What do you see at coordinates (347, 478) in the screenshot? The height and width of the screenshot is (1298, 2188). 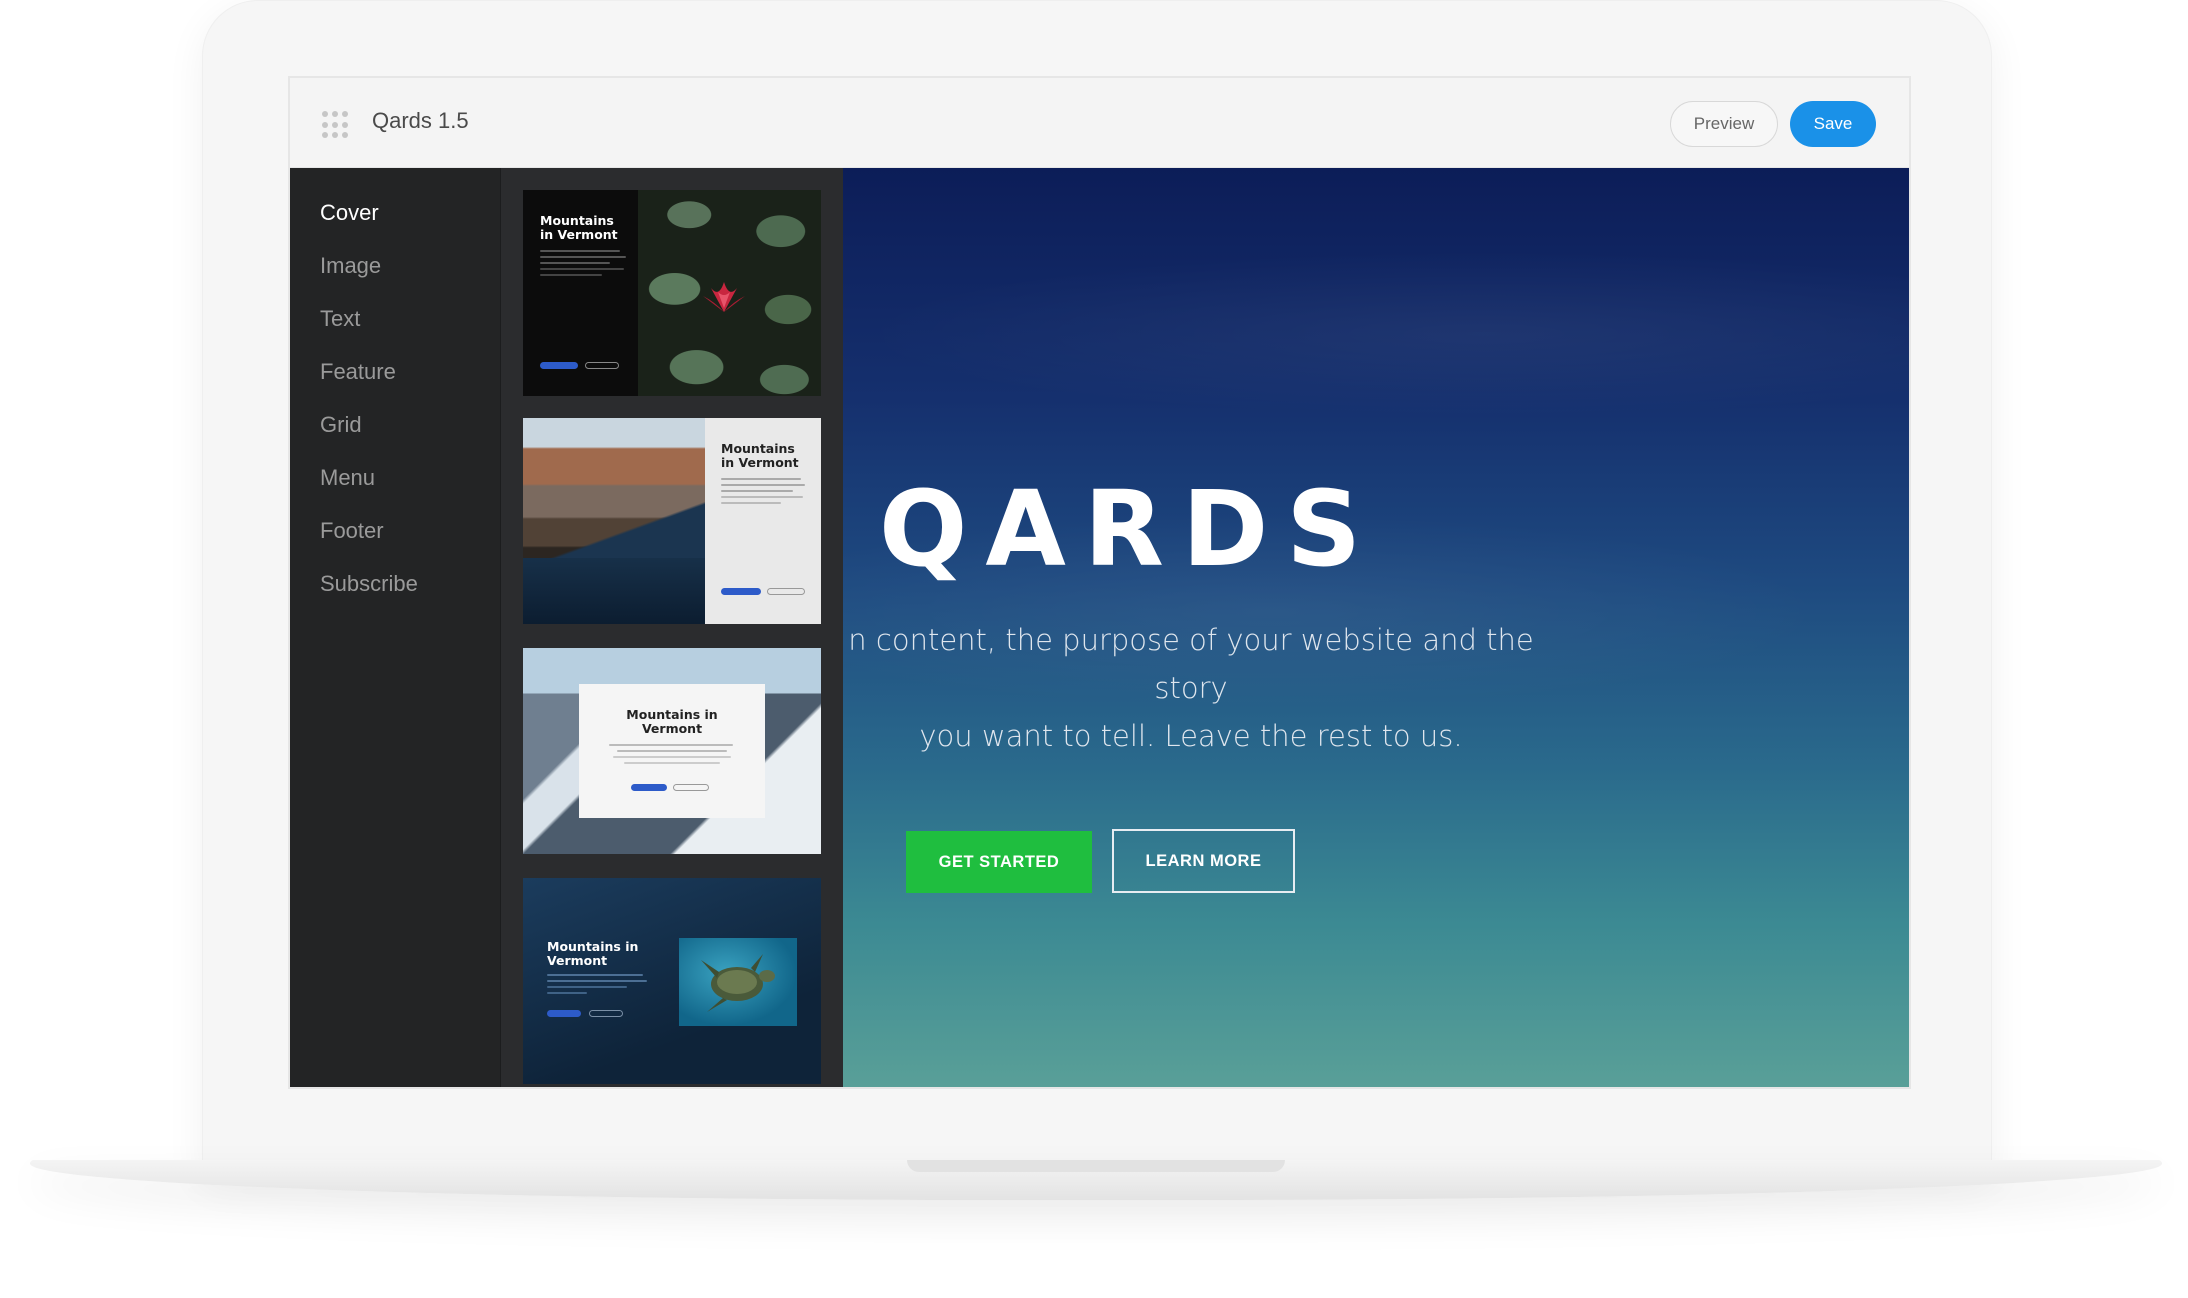 I see `nav-item-menu: Menu` at bounding box center [347, 478].